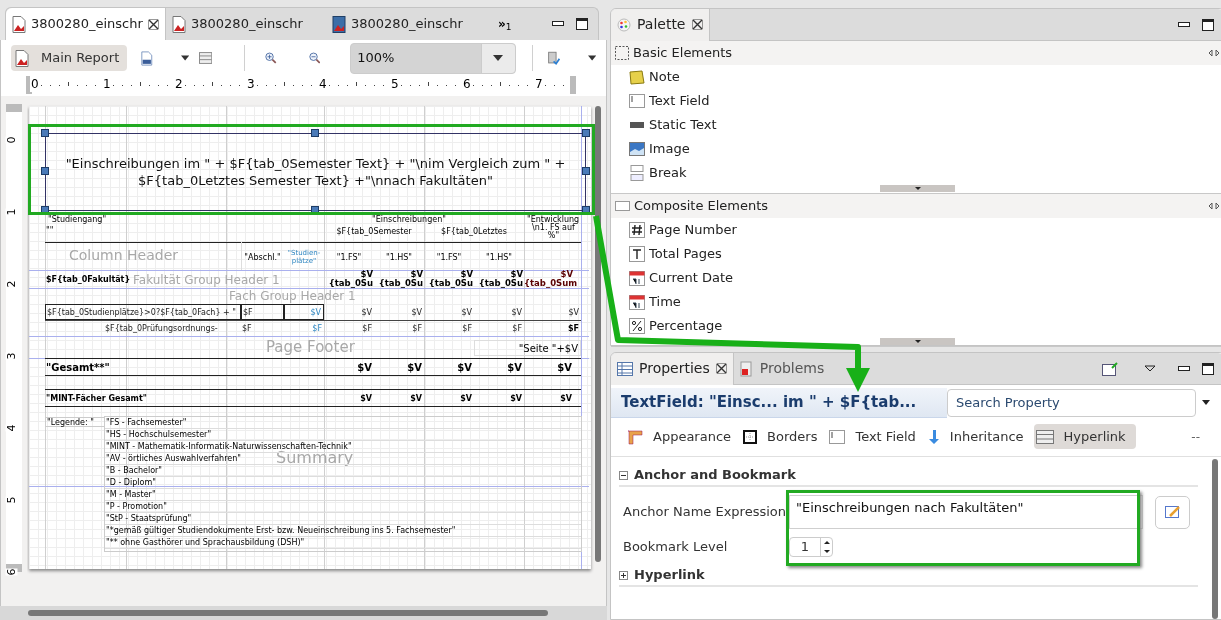 The width and height of the screenshot is (1221, 620). Describe the element at coordinates (505, 24) in the screenshot. I see `overflow-tabs-button: »$_{1}$` at that location.